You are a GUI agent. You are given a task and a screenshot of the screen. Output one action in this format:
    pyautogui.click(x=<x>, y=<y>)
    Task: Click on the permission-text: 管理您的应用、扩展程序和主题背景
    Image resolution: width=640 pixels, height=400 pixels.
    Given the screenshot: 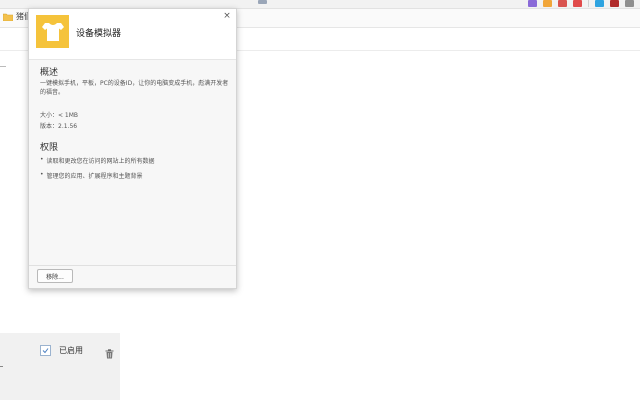 What is the action you would take?
    pyautogui.click(x=94, y=176)
    